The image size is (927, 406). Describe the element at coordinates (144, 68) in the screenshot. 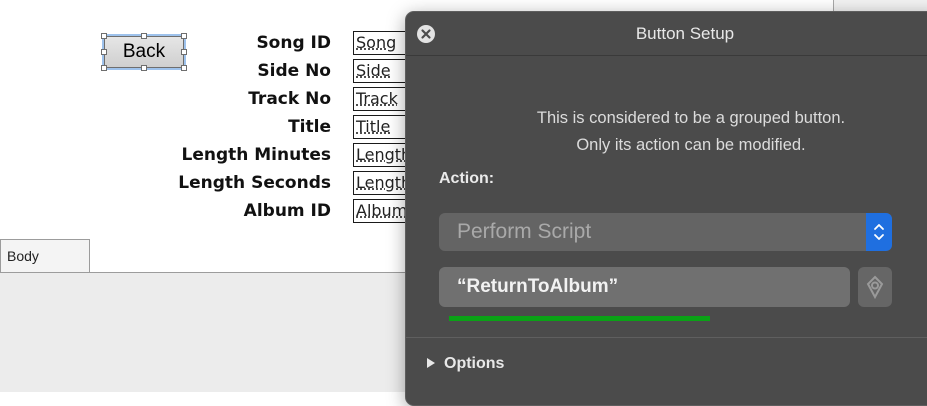

I see `selection-handle-bc` at that location.